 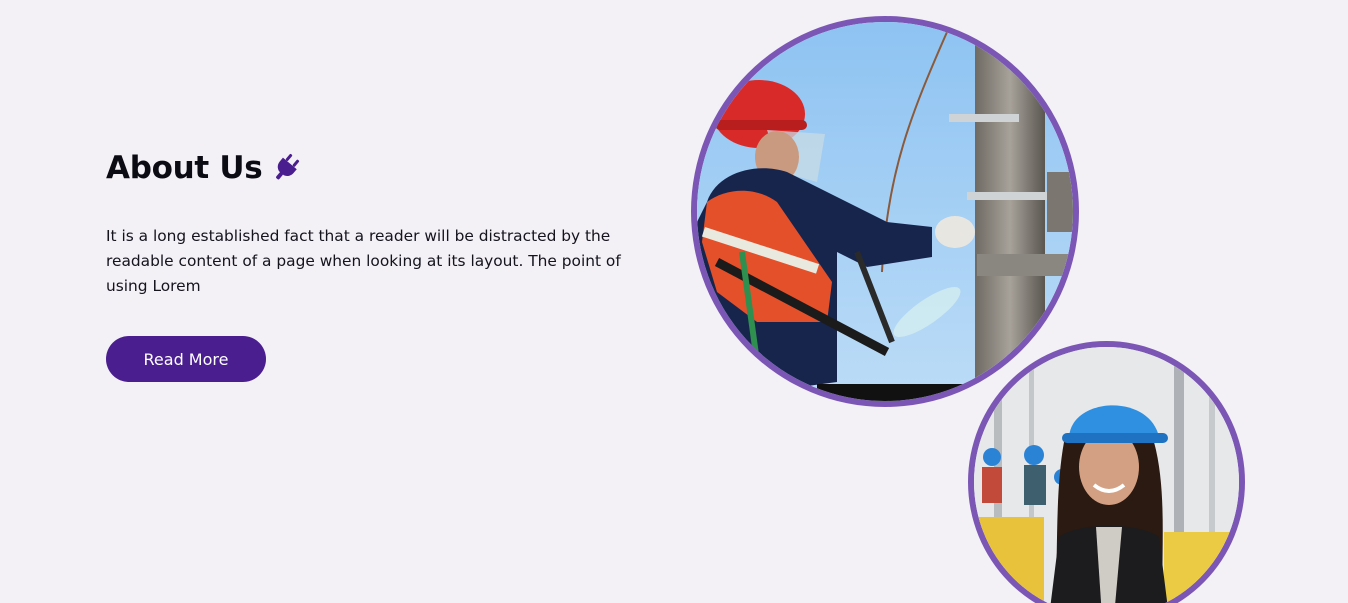 I want to click on read-more-button: Read More, so click(x=186, y=359).